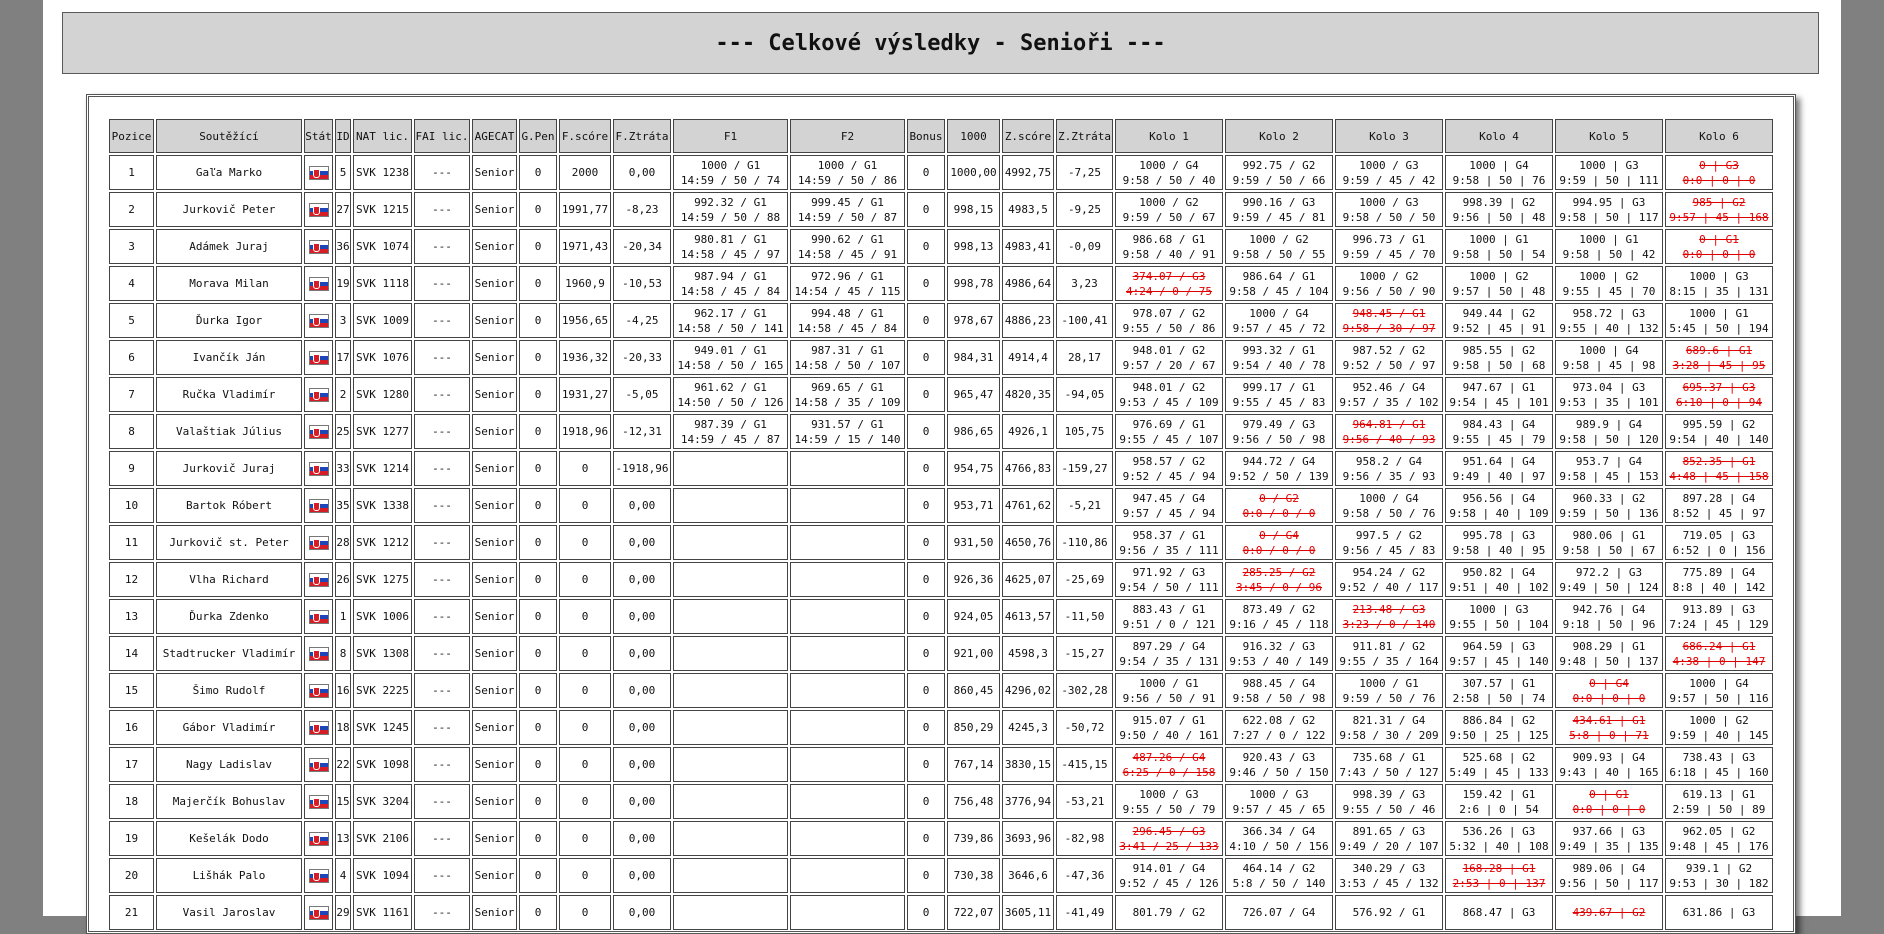 This screenshot has height=934, width=1884. Describe the element at coordinates (730, 136) in the screenshot. I see `column-header-f1: F1` at that location.